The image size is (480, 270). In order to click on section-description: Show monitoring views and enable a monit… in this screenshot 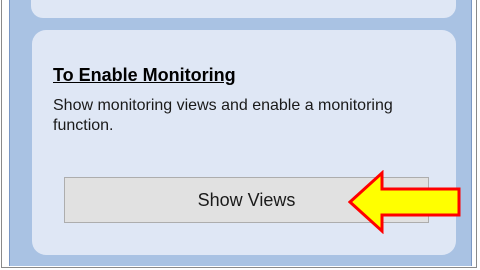, I will do `click(223, 115)`.